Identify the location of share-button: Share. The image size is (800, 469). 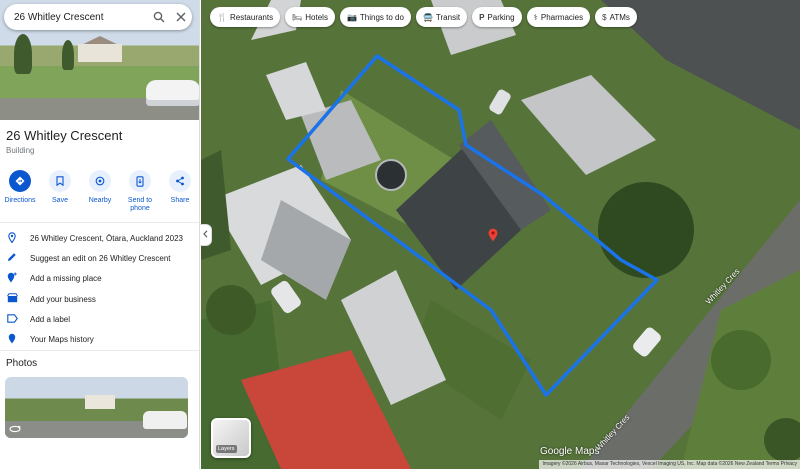
(180, 192).